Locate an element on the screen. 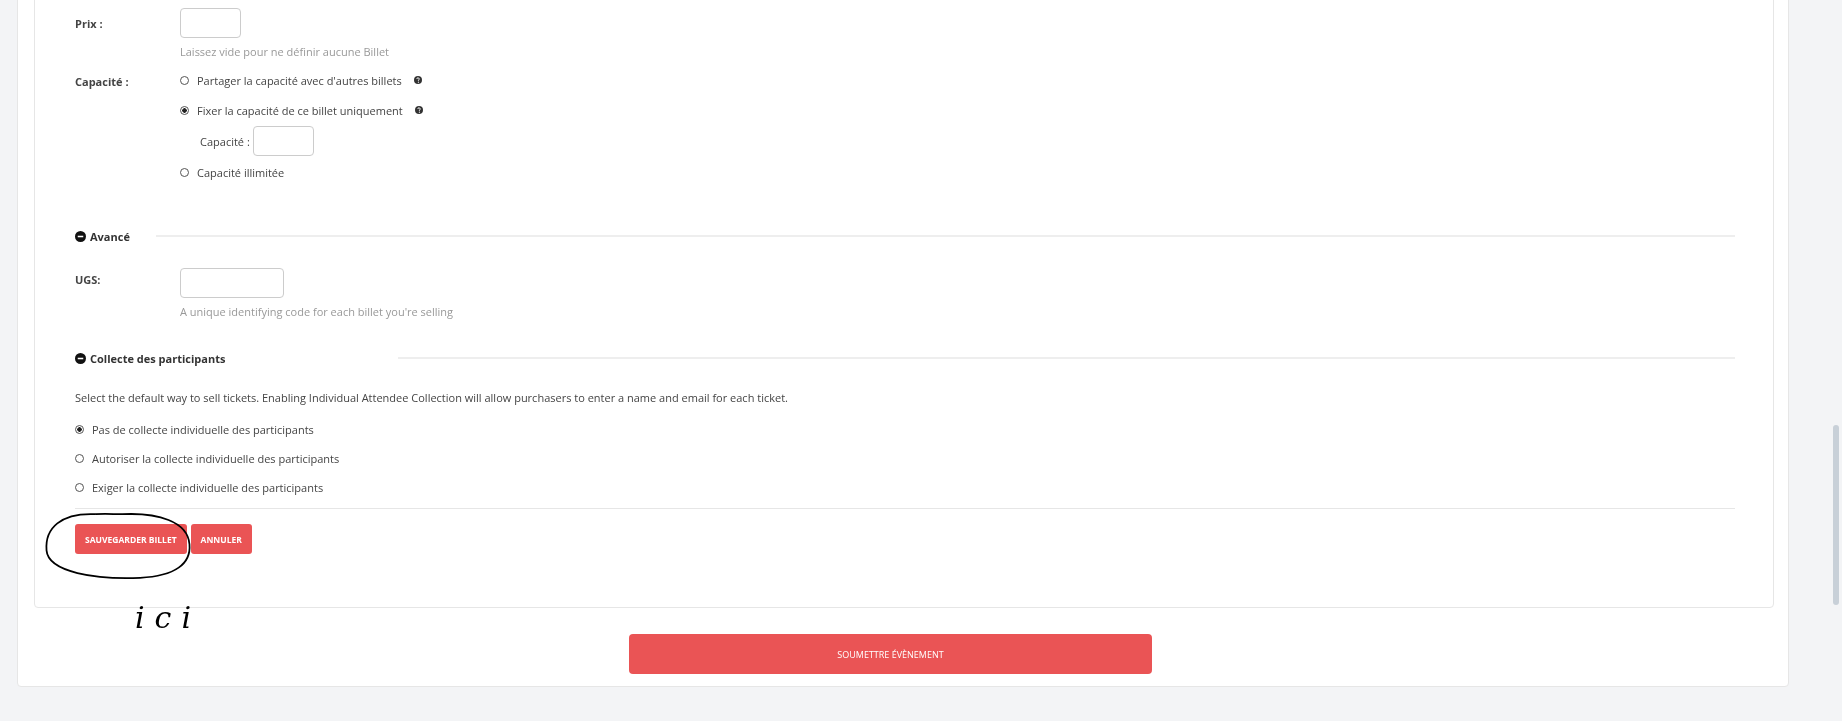 The height and width of the screenshot is (721, 1842). cancel-button: ANNULER is located at coordinates (221, 539).